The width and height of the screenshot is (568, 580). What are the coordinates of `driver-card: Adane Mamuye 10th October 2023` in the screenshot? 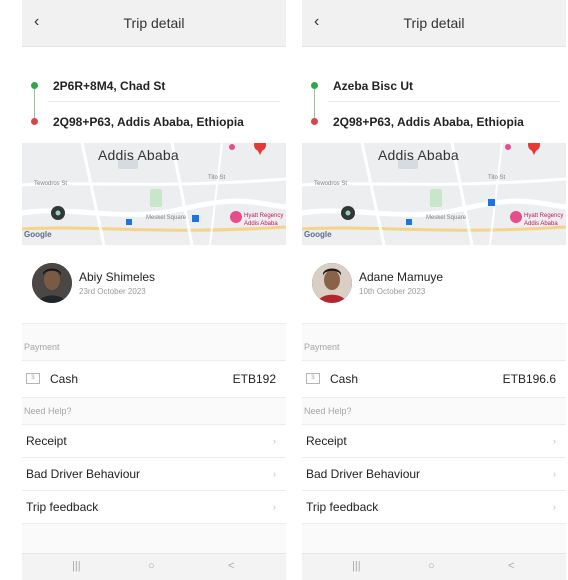 It's located at (434, 284).